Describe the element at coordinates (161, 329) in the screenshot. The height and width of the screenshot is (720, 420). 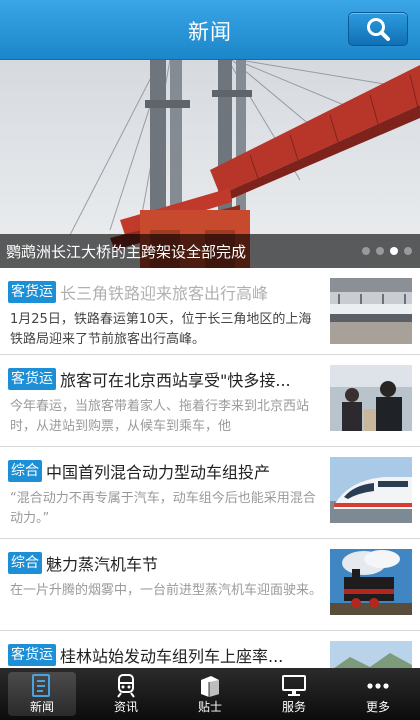
I see `news-summary: 1月25日，铁路春运第10天，位于长三角地区的上海铁路局迎来了节前旅客出行高峰。` at that location.